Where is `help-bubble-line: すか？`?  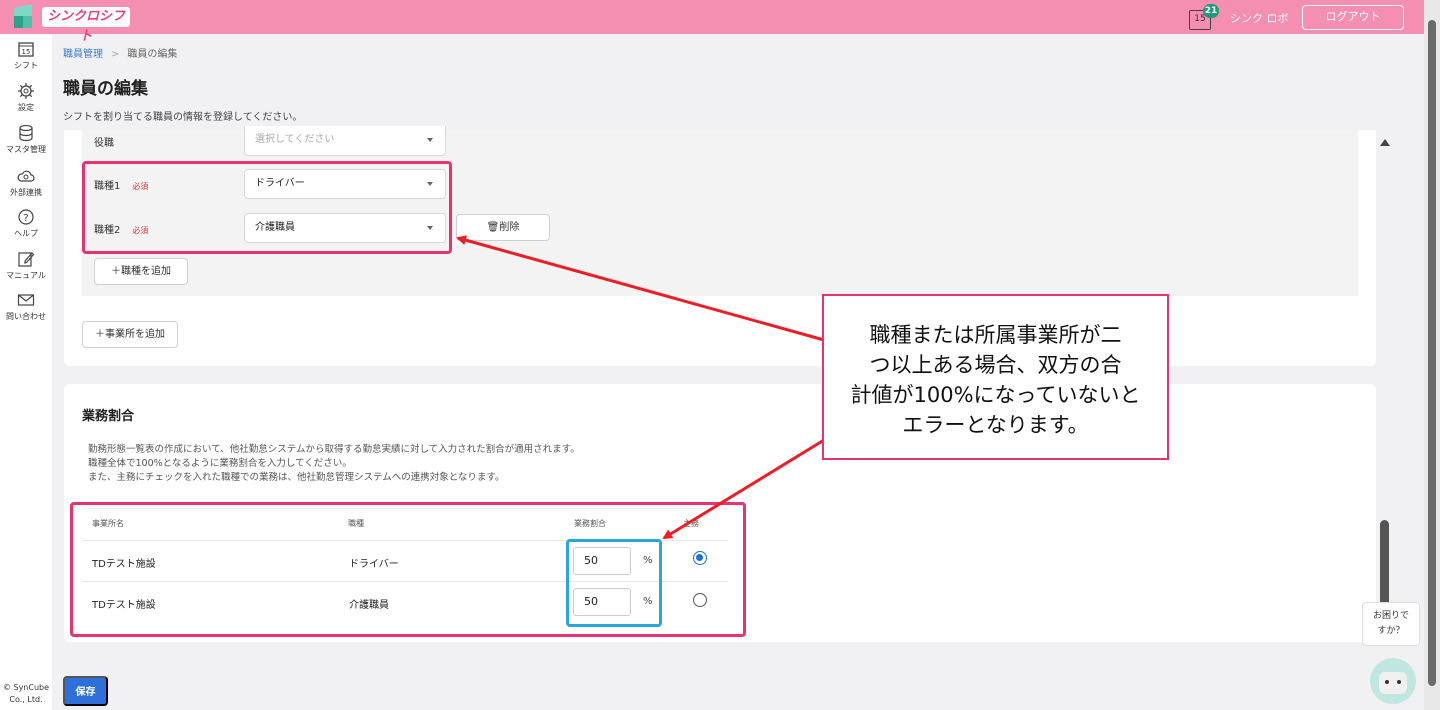
help-bubble-line: すか？ is located at coordinates (1391, 631).